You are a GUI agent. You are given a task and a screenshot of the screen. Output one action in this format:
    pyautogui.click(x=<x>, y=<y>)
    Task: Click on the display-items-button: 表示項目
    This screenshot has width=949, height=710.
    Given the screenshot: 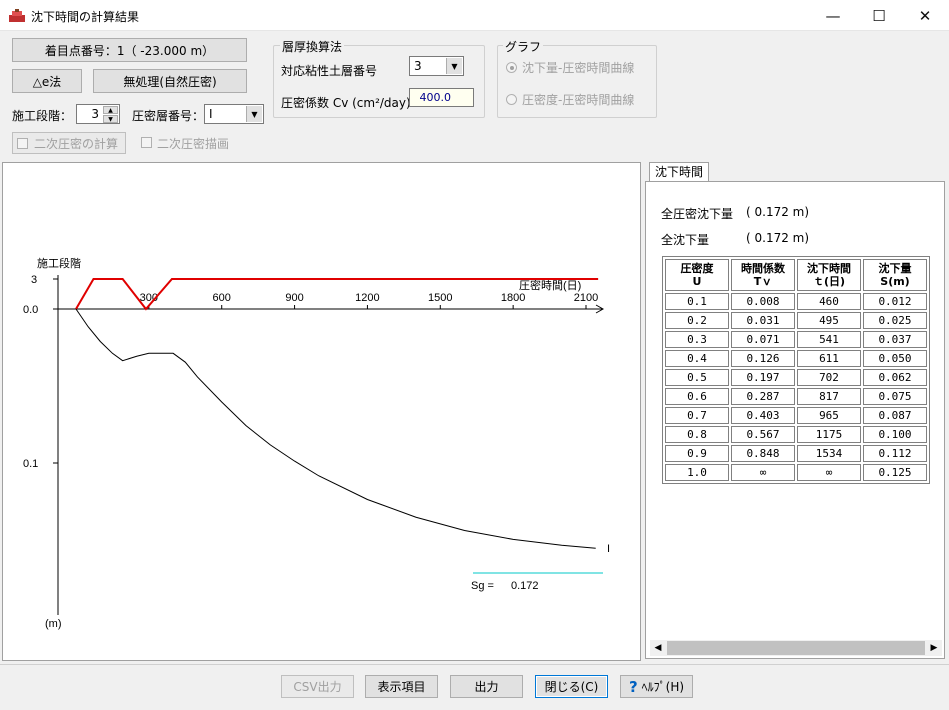 What is the action you would take?
    pyautogui.click(x=401, y=686)
    